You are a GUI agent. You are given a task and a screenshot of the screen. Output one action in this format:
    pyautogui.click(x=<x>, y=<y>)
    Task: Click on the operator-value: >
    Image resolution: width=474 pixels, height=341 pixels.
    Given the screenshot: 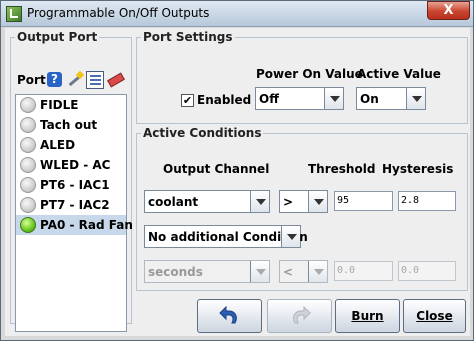 What is the action you would take?
    pyautogui.click(x=288, y=202)
    